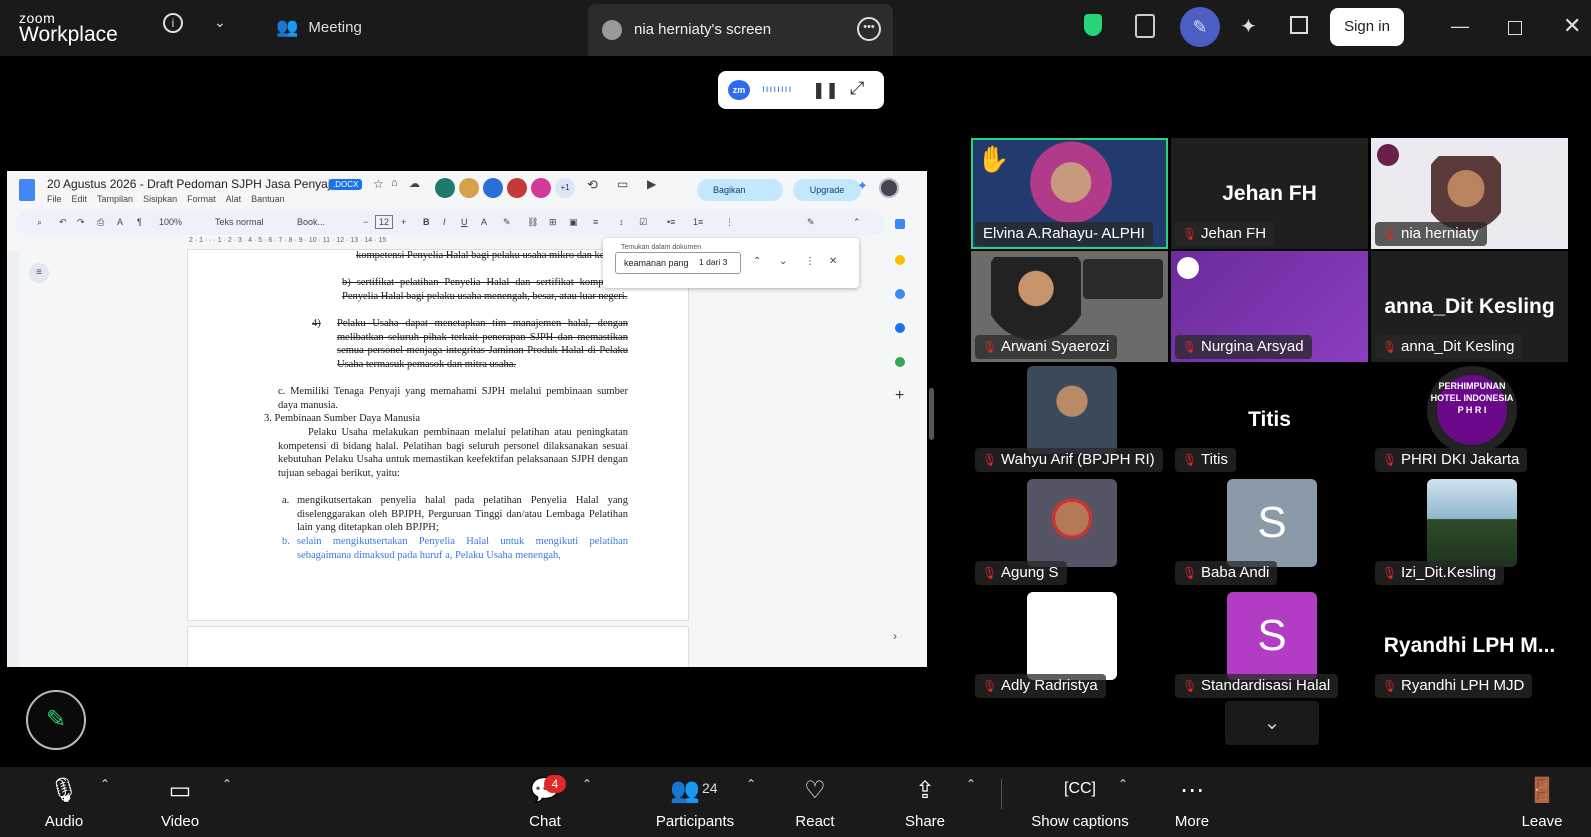 Image resolution: width=1591 pixels, height=837 pixels. What do you see at coordinates (698, 222) in the screenshot?
I see `numbered-list-icon: 1≡` at bounding box center [698, 222].